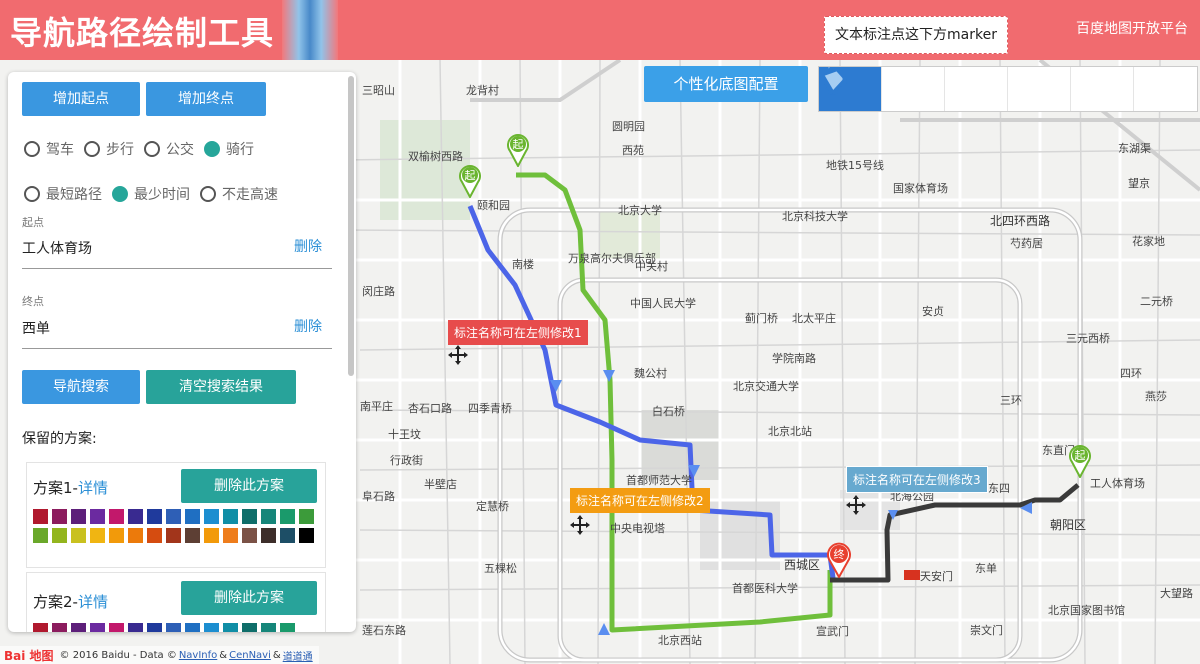  I want to click on delete-end-button: 删除, so click(308, 326).